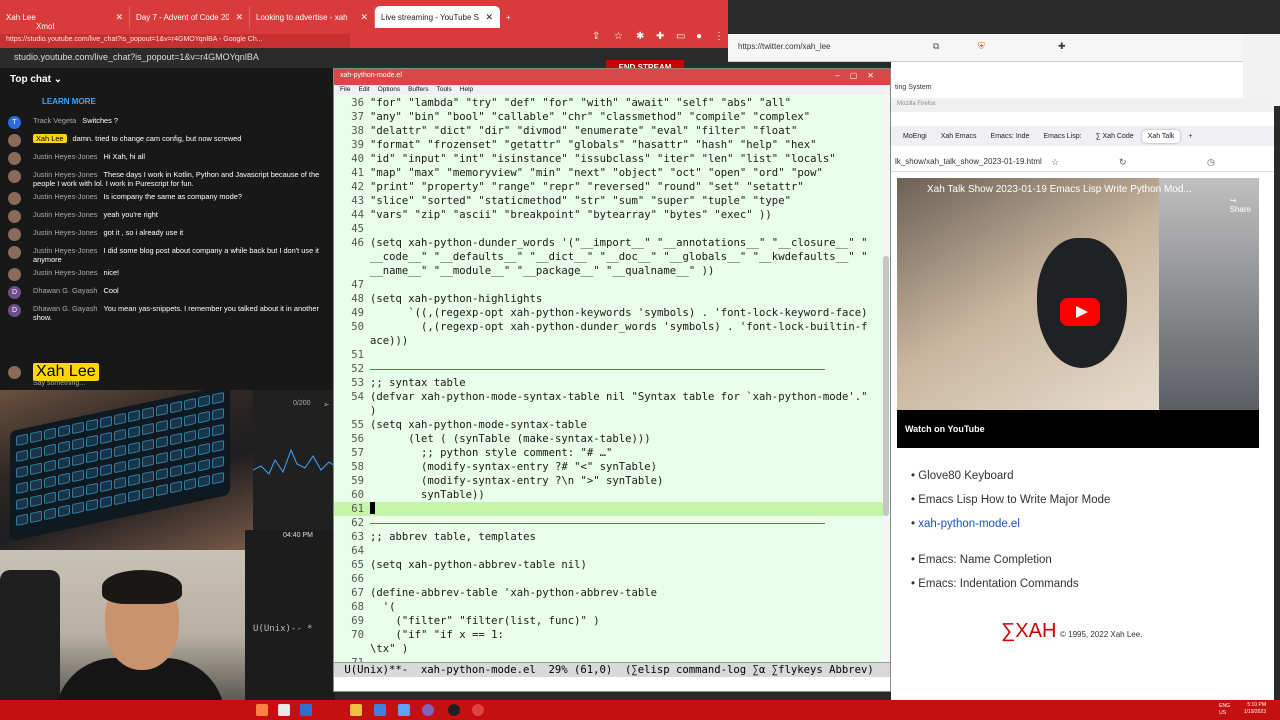  Describe the element at coordinates (312, 17) in the screenshot. I see `chrome-tab: Looking to advertise - xah ✕` at that location.